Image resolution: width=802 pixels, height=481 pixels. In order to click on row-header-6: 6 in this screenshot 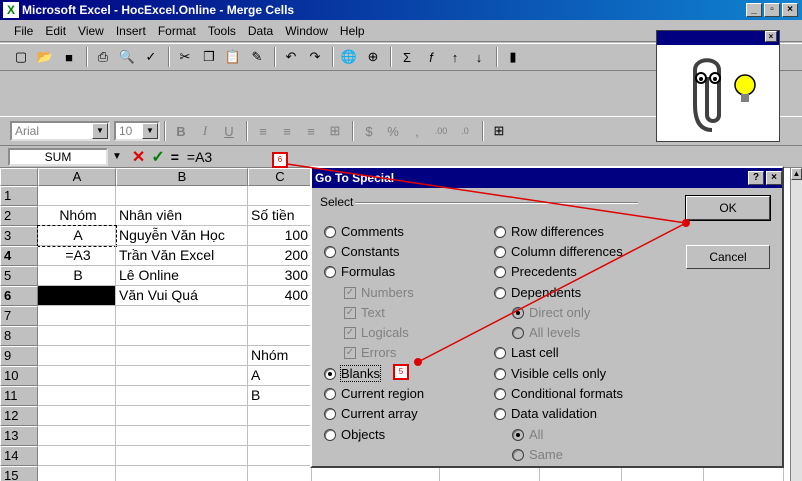, I will do `click(19, 296)`.